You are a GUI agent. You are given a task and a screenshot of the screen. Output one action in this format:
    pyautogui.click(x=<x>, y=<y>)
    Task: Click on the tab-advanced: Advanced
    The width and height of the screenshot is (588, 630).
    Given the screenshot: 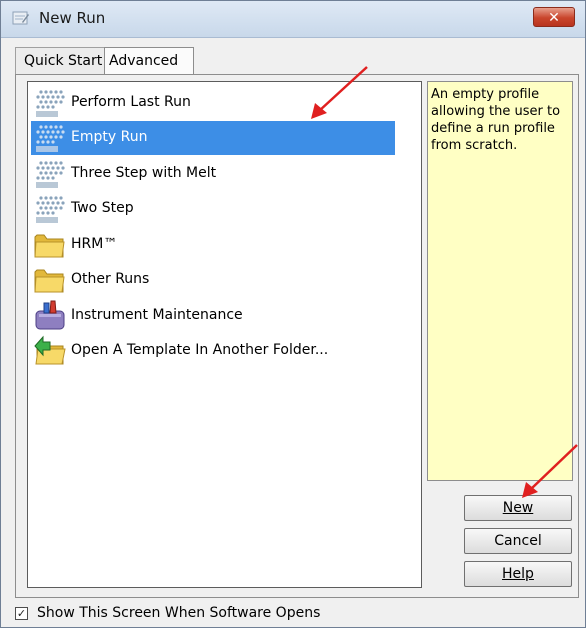 What is the action you would take?
    pyautogui.click(x=149, y=61)
    